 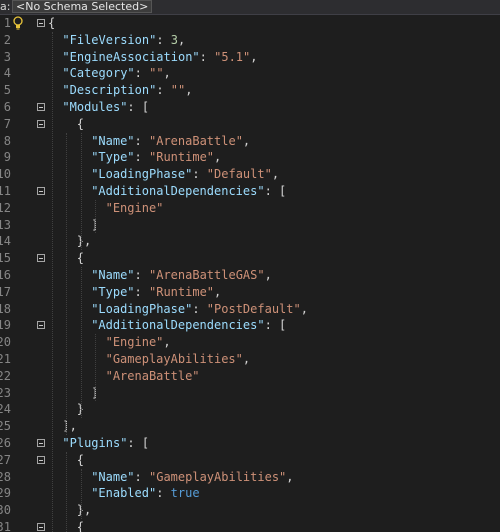 What do you see at coordinates (7, 23) in the screenshot?
I see `line-number: 1` at bounding box center [7, 23].